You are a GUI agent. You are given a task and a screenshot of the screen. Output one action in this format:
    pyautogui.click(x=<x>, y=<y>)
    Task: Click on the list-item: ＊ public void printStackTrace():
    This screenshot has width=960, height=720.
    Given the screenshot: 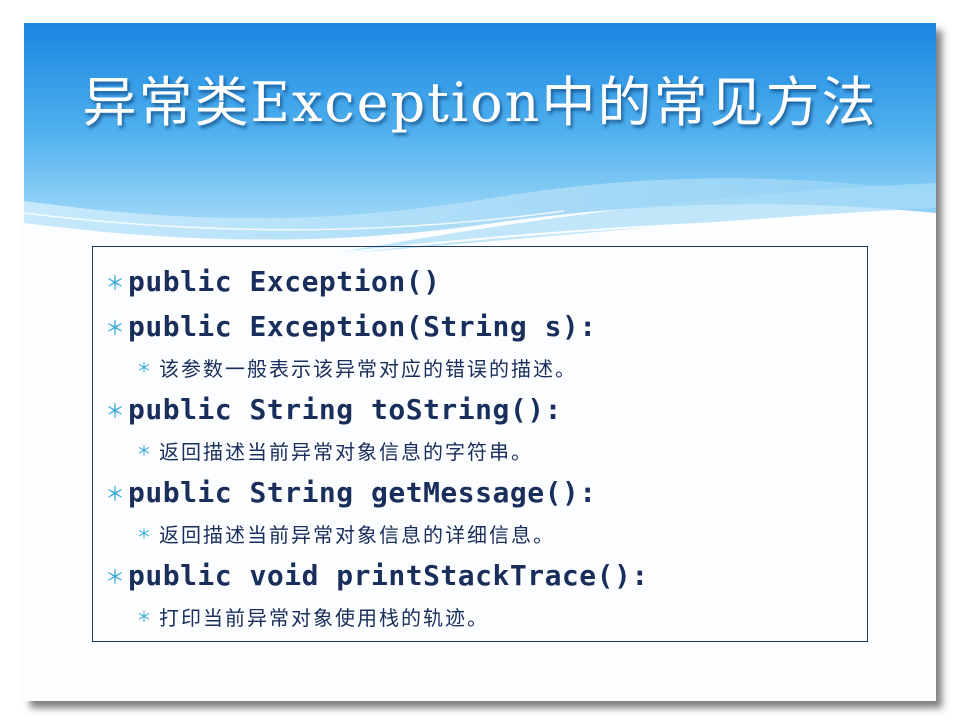 What is the action you would take?
    pyautogui.click(x=371, y=575)
    